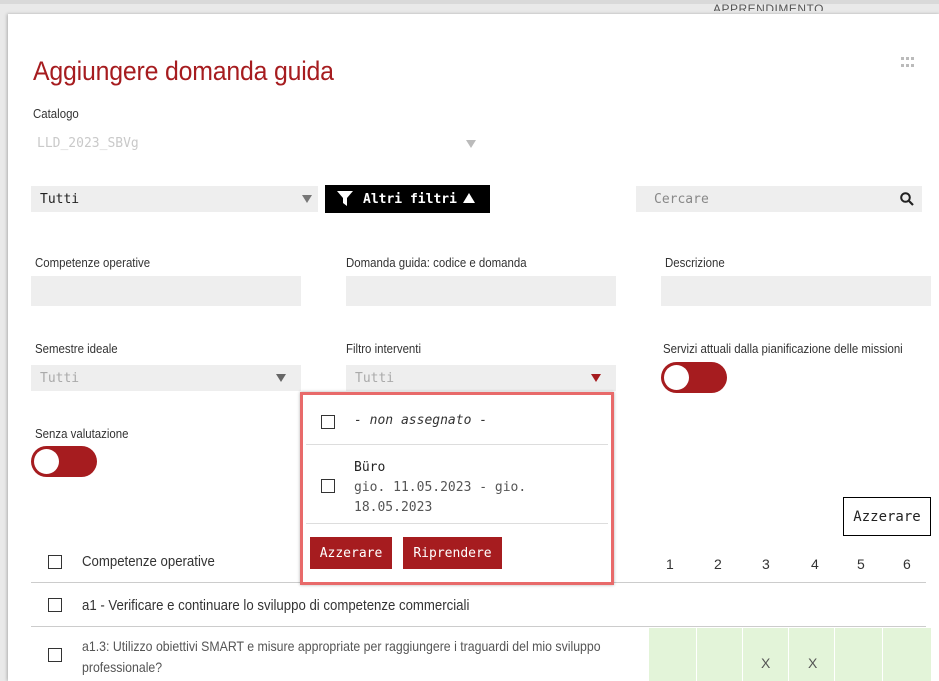 The image size is (939, 681). I want to click on senza-label: Senza valutazione, so click(82, 433).